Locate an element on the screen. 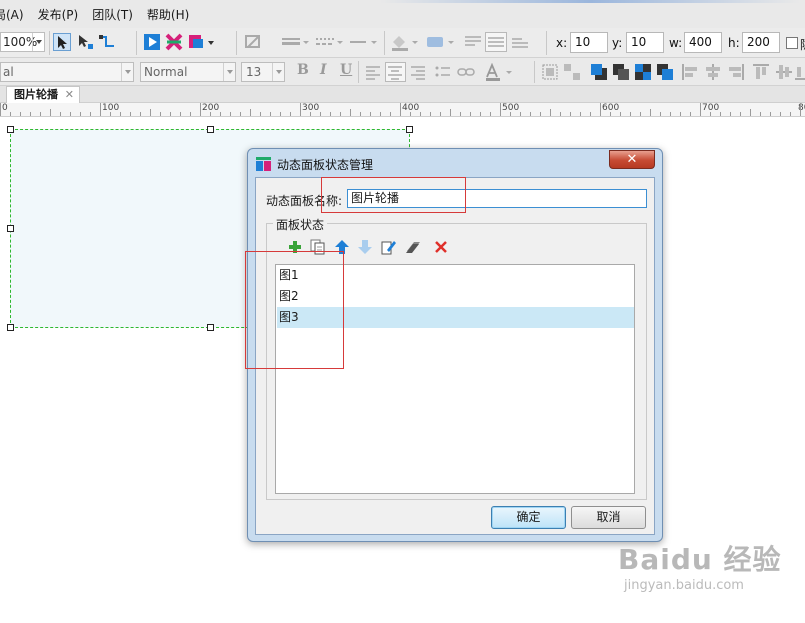 This screenshot has width=805, height=623. tab-page: 图片轮播 ✕ is located at coordinates (43, 94).